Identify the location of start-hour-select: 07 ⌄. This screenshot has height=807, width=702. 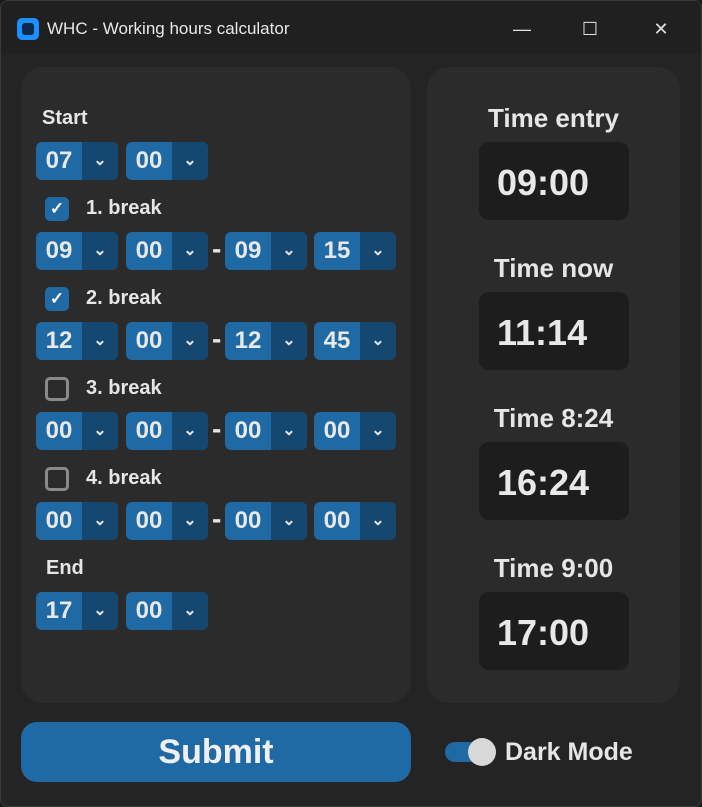
(77, 161).